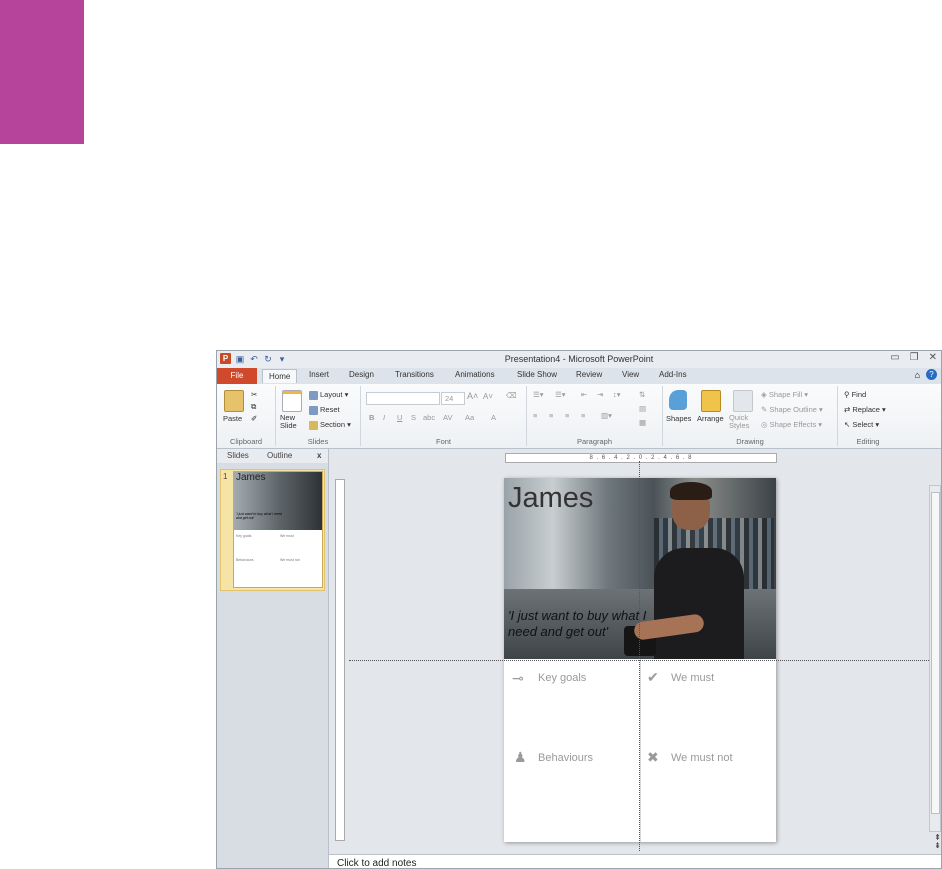 The height and width of the screenshot is (869, 942). Describe the element at coordinates (642, 394) in the screenshot. I see `text-direction-icon: ⇅` at that location.